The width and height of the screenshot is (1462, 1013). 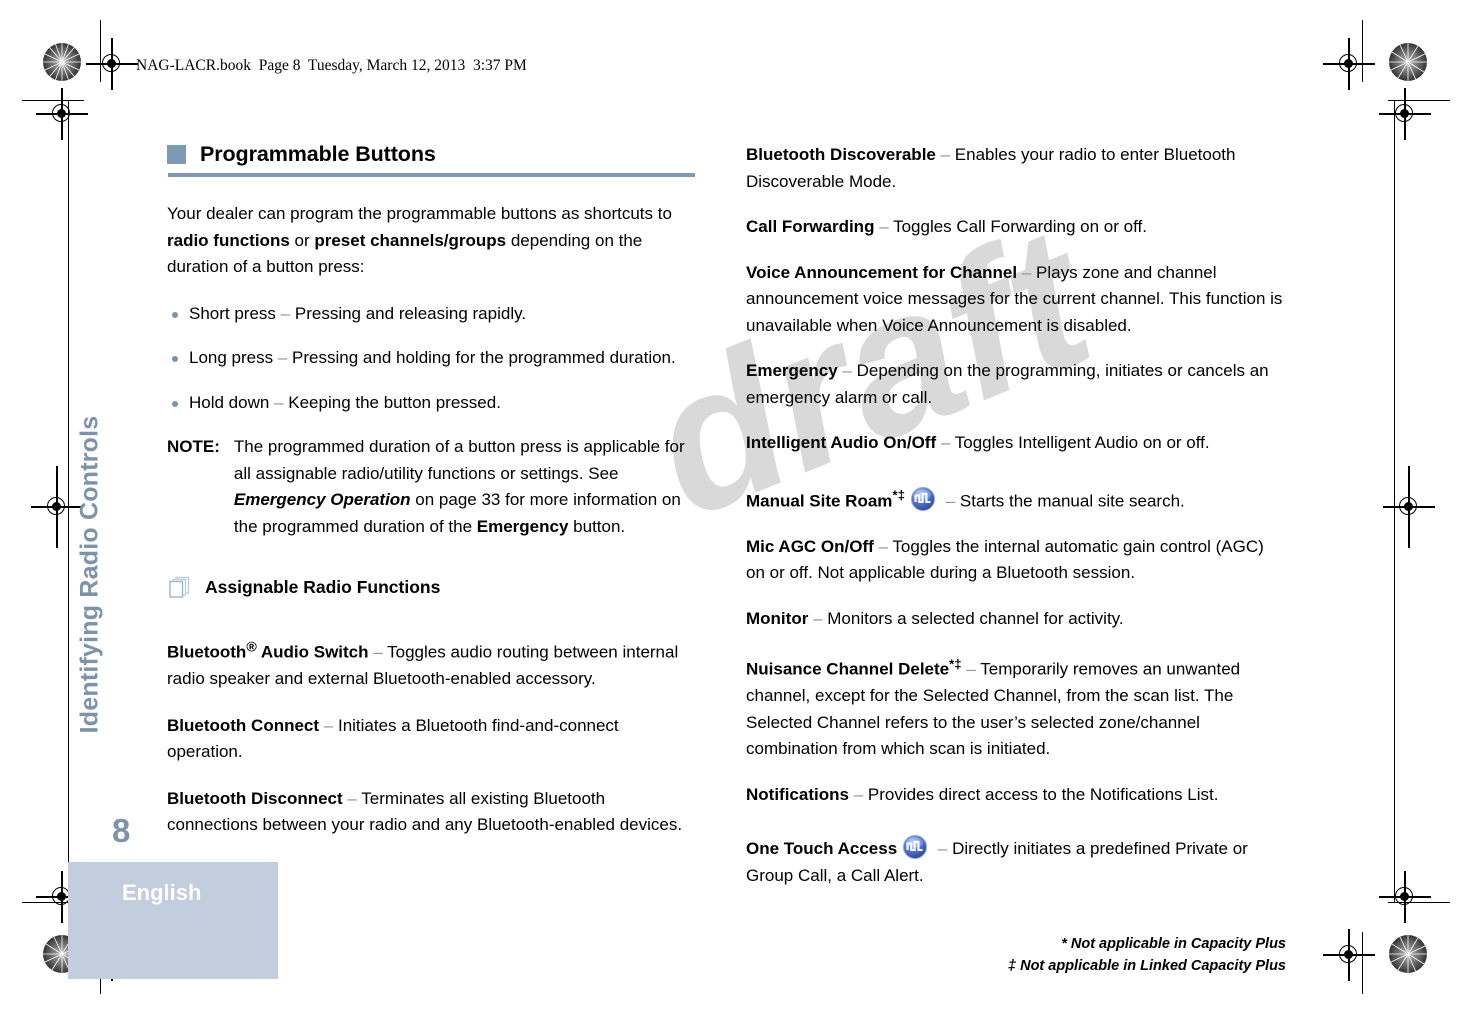 I want to click on function-term-continued: Audio Switch, so click(x=312, y=652).